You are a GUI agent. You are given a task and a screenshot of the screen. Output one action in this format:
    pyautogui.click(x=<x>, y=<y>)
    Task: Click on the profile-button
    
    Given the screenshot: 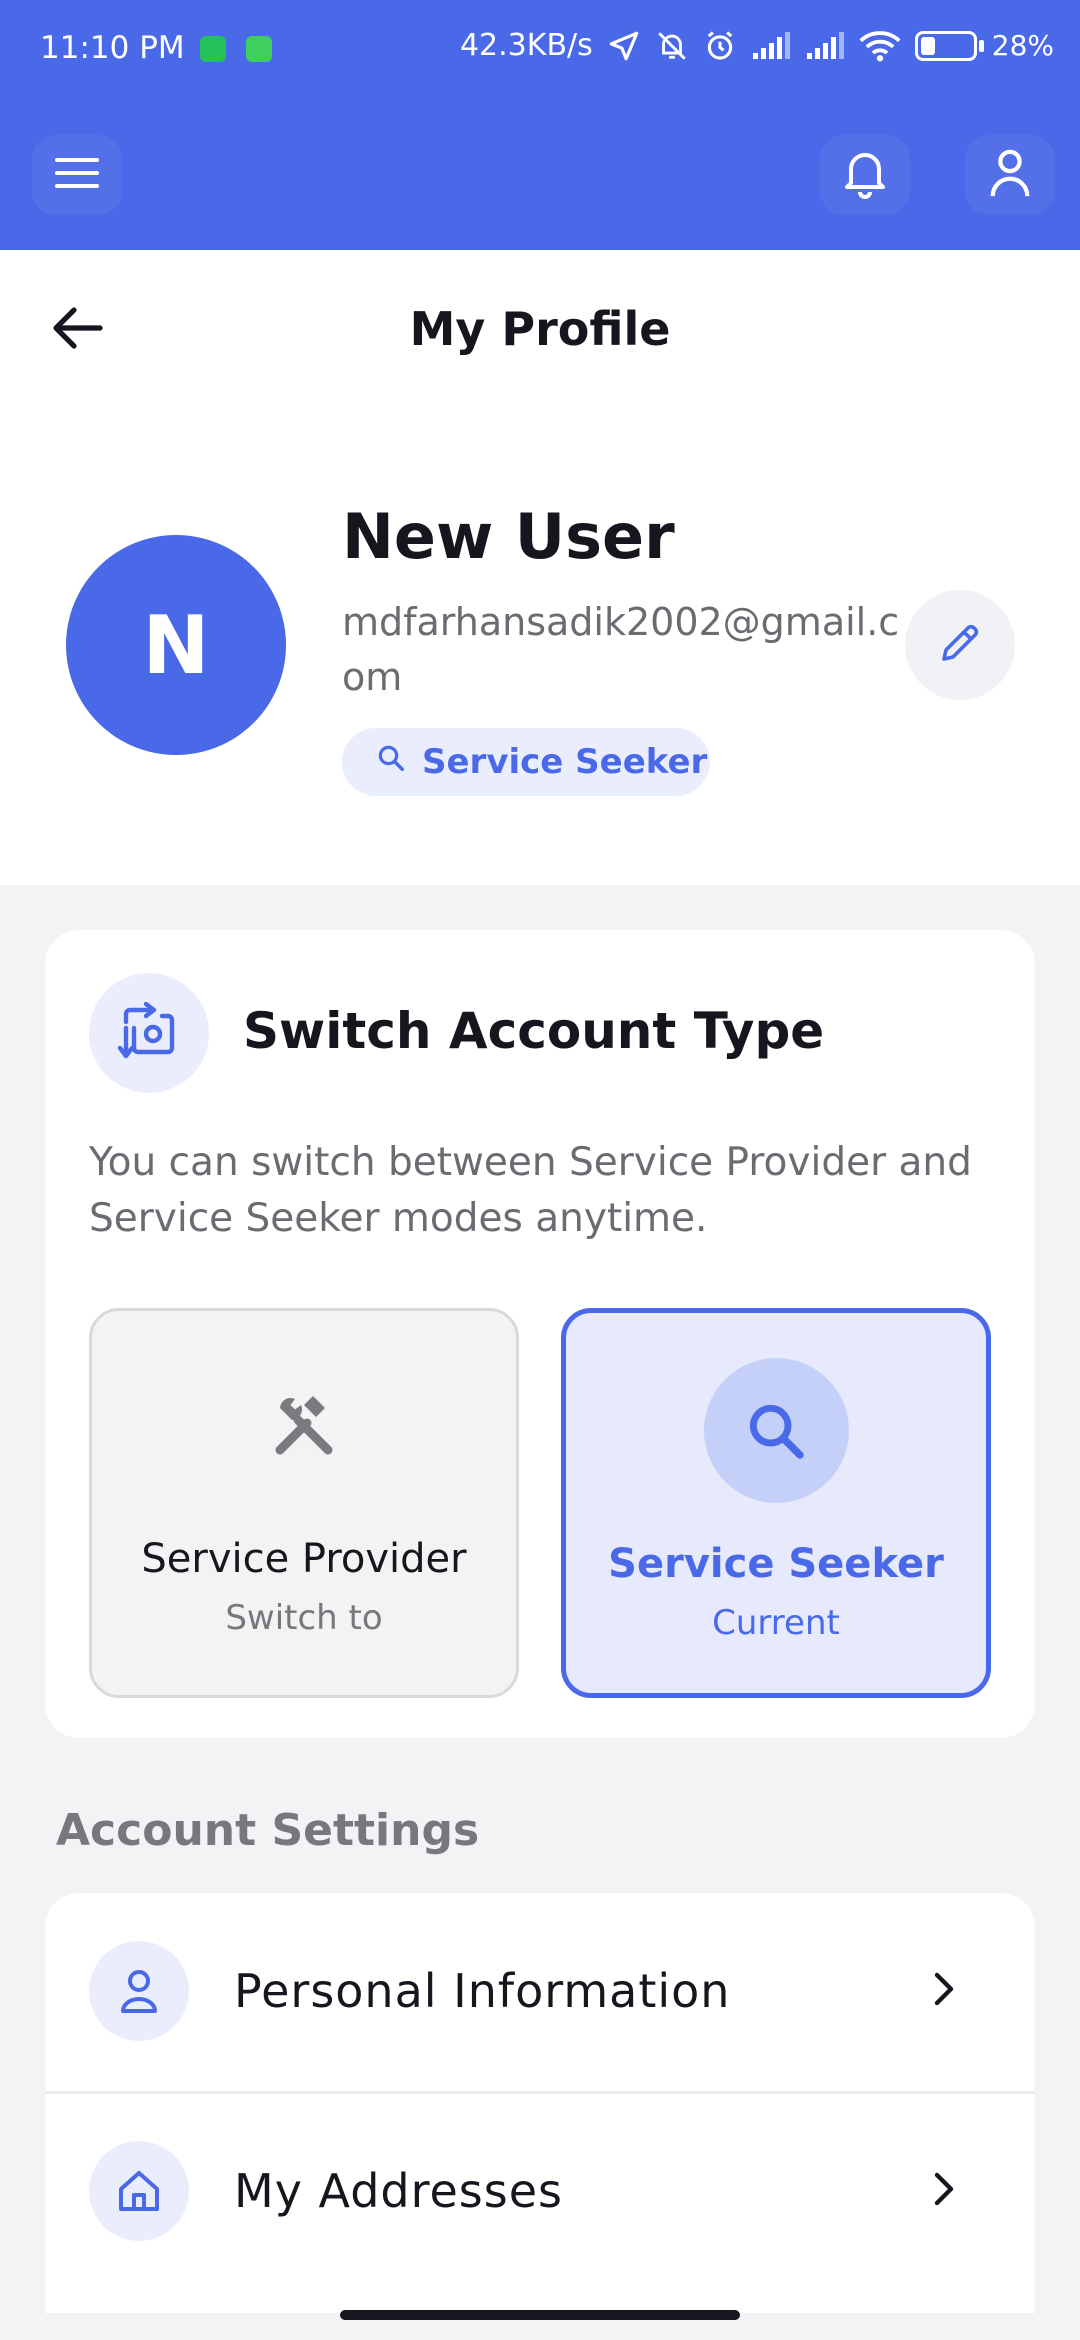 What is the action you would take?
    pyautogui.click(x=1010, y=175)
    